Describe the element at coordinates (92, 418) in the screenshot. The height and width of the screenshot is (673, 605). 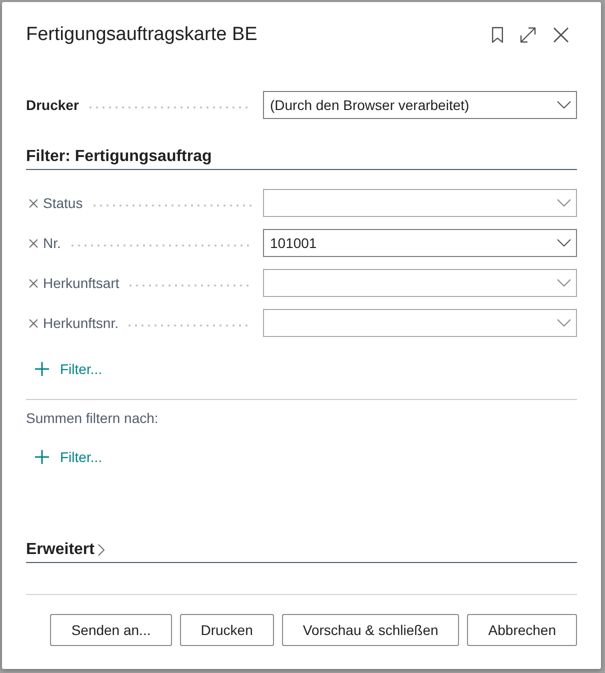
I see `section-label: Summen filtern nach:` at that location.